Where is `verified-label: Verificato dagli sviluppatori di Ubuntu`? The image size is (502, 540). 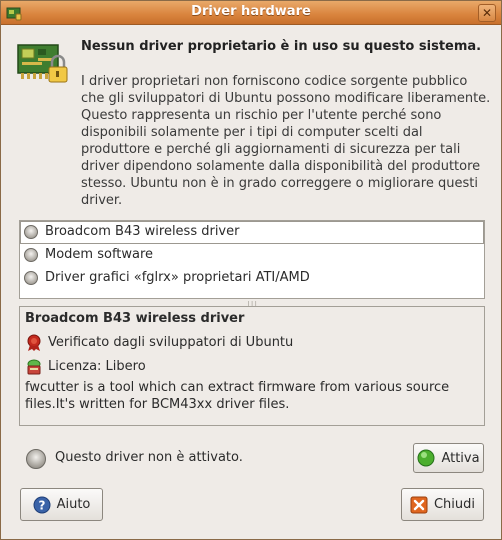
verified-label: Verificato dagli sviluppatori di Ubuntu is located at coordinates (171, 342).